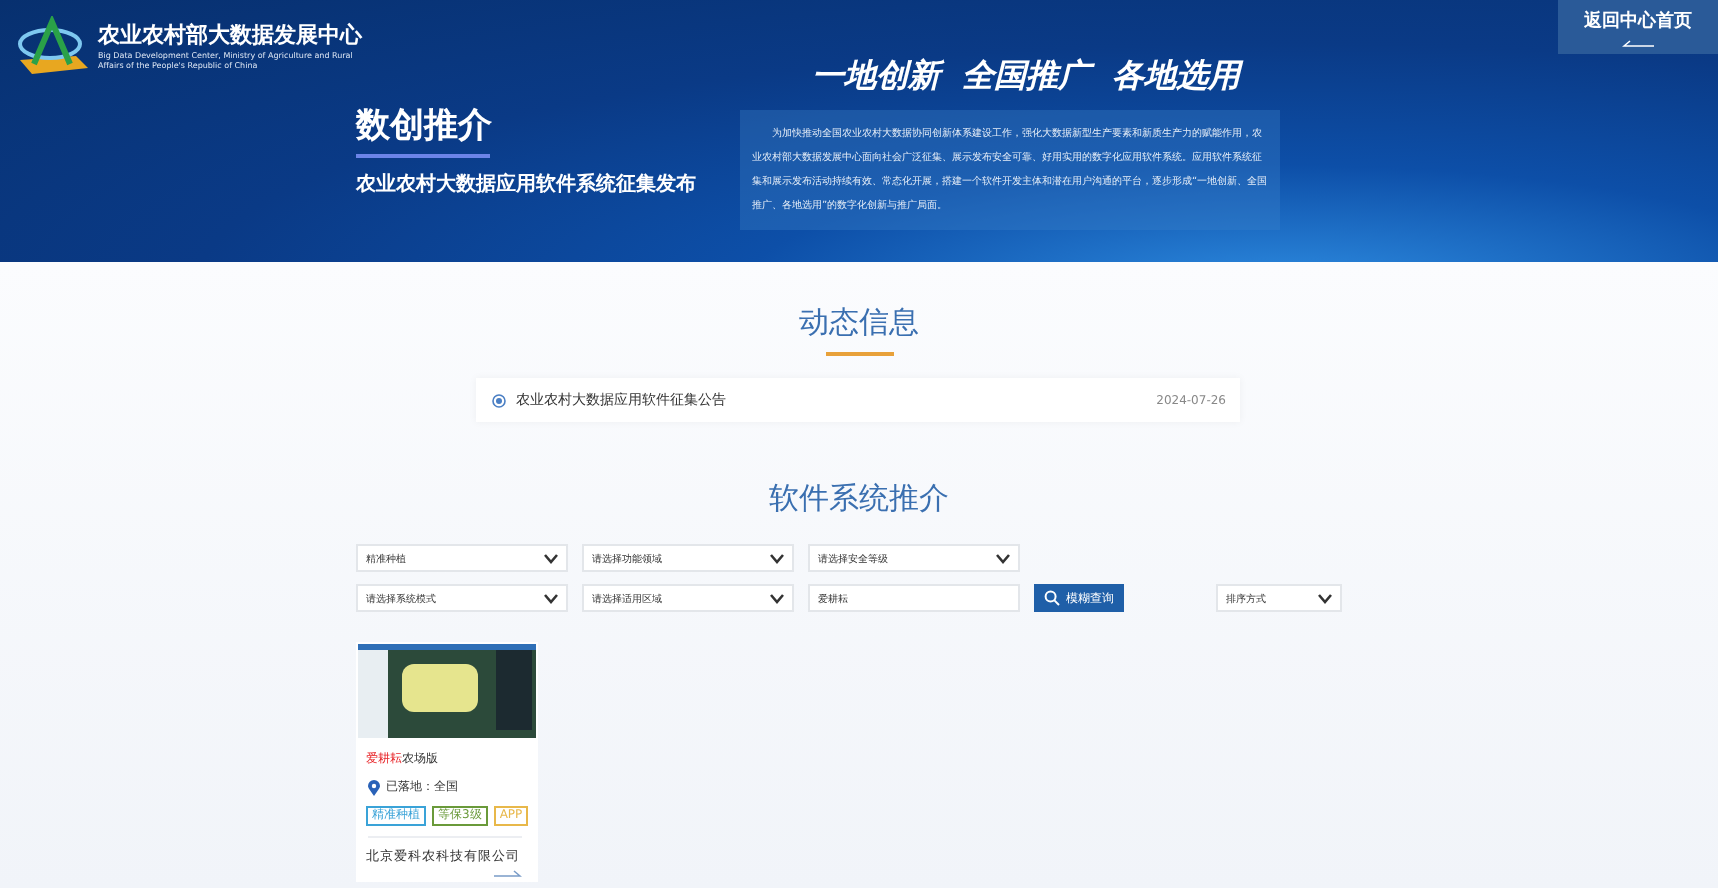 The width and height of the screenshot is (1718, 888). Describe the element at coordinates (859, 498) in the screenshot. I see `section-heading: 软件系统推介` at that location.